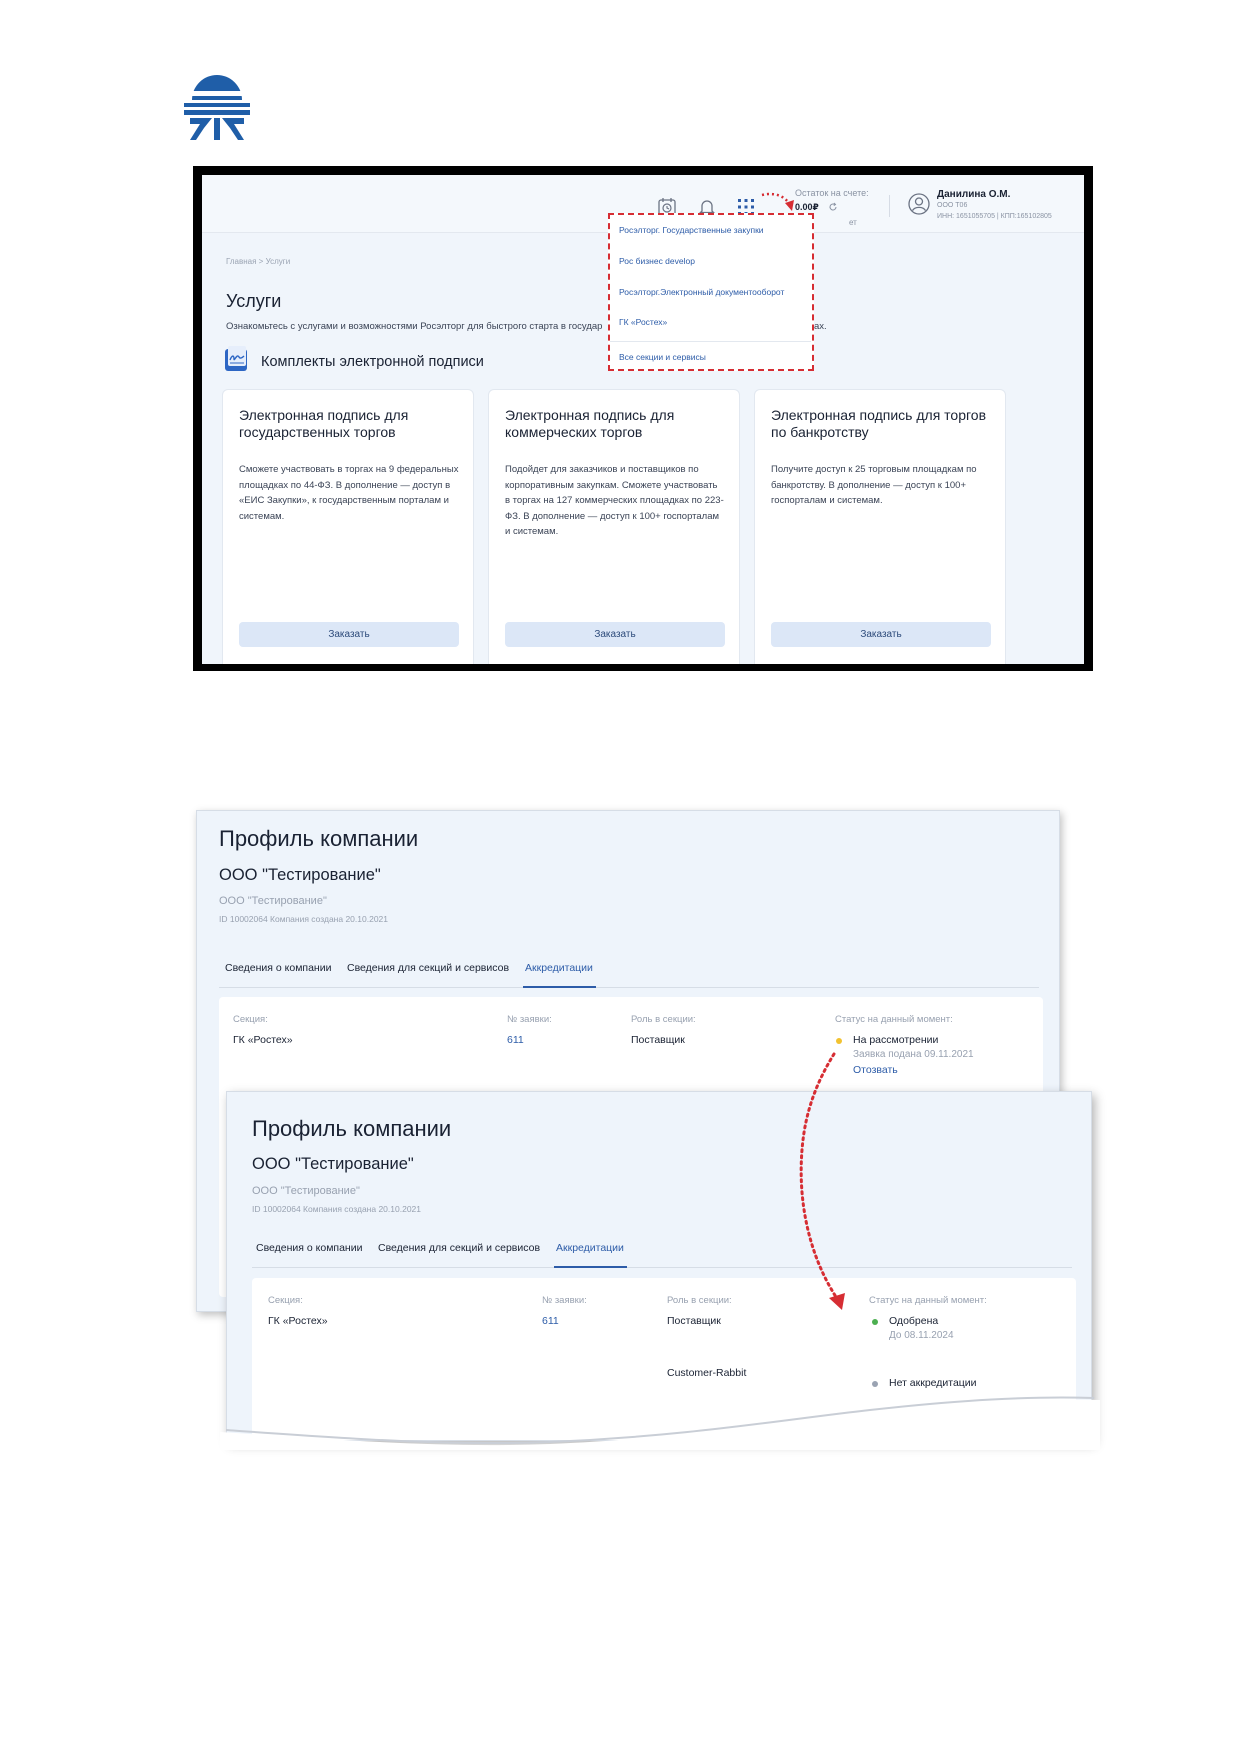 The width and height of the screenshot is (1239, 1754). I want to click on all-services-link: Все секции и сервисы, so click(662, 357).